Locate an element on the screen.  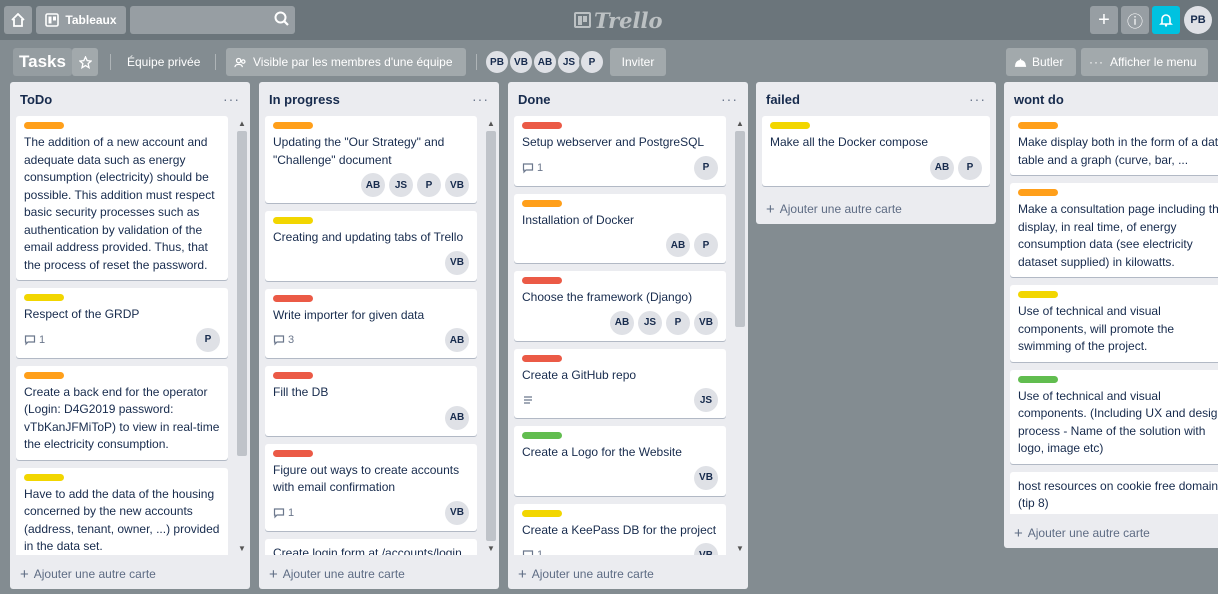
list-title: ToDo is located at coordinates (36, 99).